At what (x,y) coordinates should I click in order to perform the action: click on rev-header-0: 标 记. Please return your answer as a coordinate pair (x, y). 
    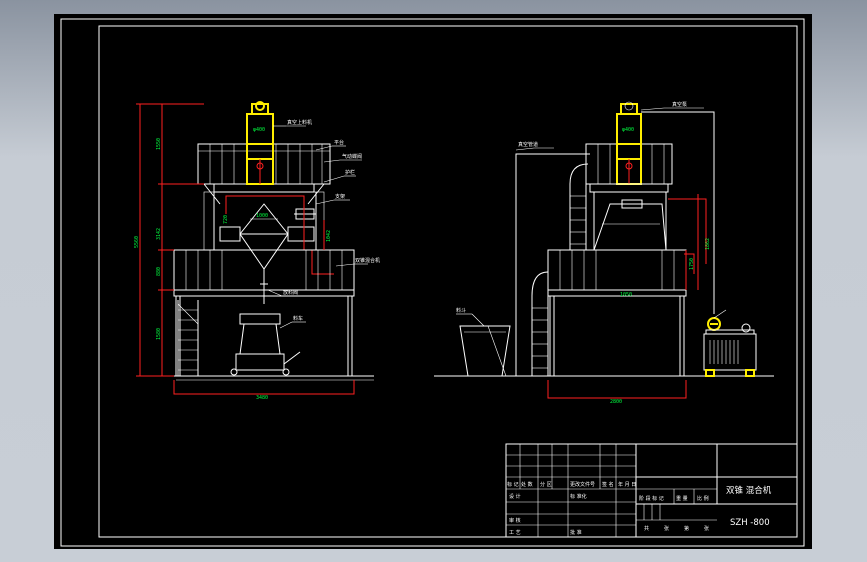
    Looking at the image, I should click on (513, 484).